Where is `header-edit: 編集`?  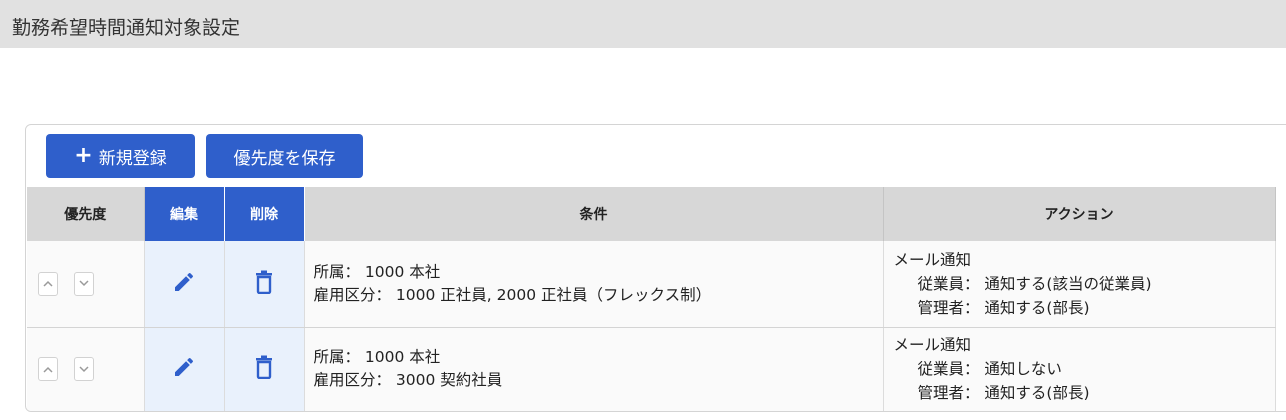
header-edit: 編集 is located at coordinates (184, 214).